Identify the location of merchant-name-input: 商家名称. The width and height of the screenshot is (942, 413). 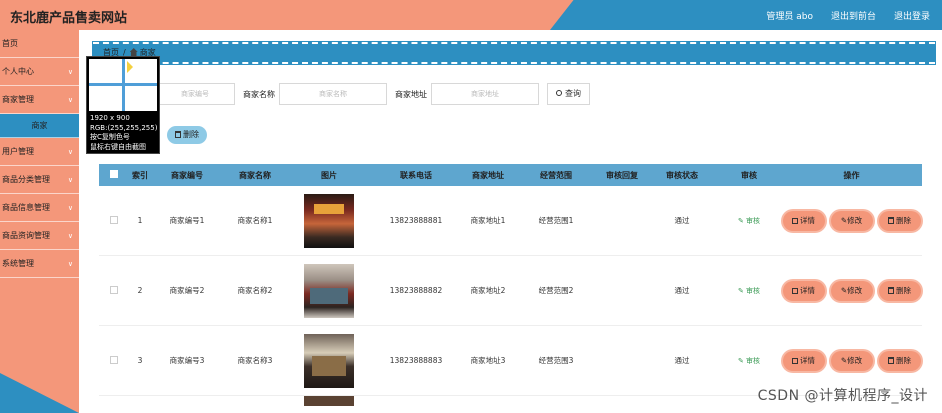
(333, 94).